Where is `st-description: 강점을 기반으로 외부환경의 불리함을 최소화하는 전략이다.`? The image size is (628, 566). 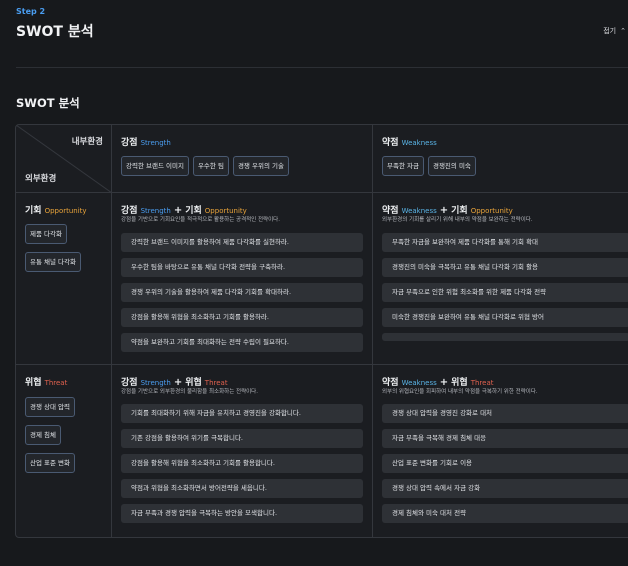
st-description: 강점을 기반으로 외부환경의 불리함을 최소화하는 전략이다. is located at coordinates (189, 392).